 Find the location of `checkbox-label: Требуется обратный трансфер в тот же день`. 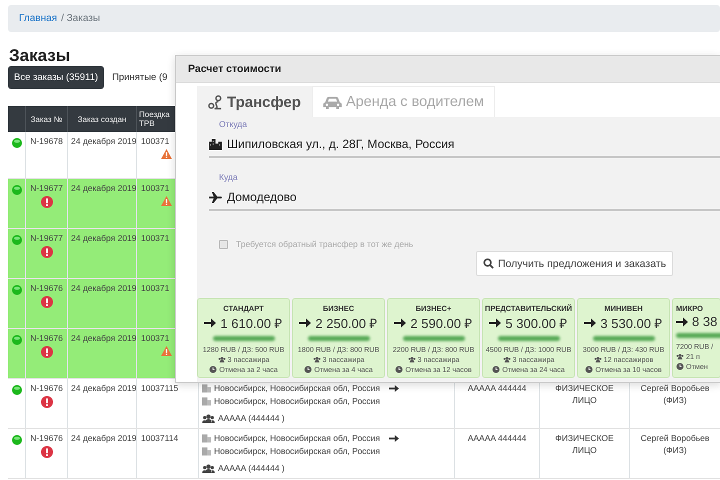

checkbox-label: Требуется обратный трансфер в тот же день is located at coordinates (325, 244).